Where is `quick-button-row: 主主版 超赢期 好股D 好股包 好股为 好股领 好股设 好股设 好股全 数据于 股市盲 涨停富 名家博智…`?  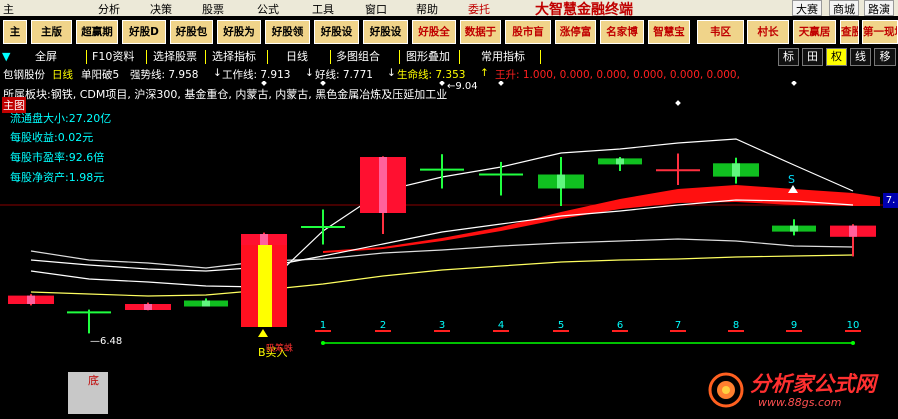
quick-button-row: 主主版 超赢期 好股D 好股包 好股为 好股领 好股设 好股设 好股全 数据于 股市盲 涨停富 名家博智… is located at coordinates (449, 31).